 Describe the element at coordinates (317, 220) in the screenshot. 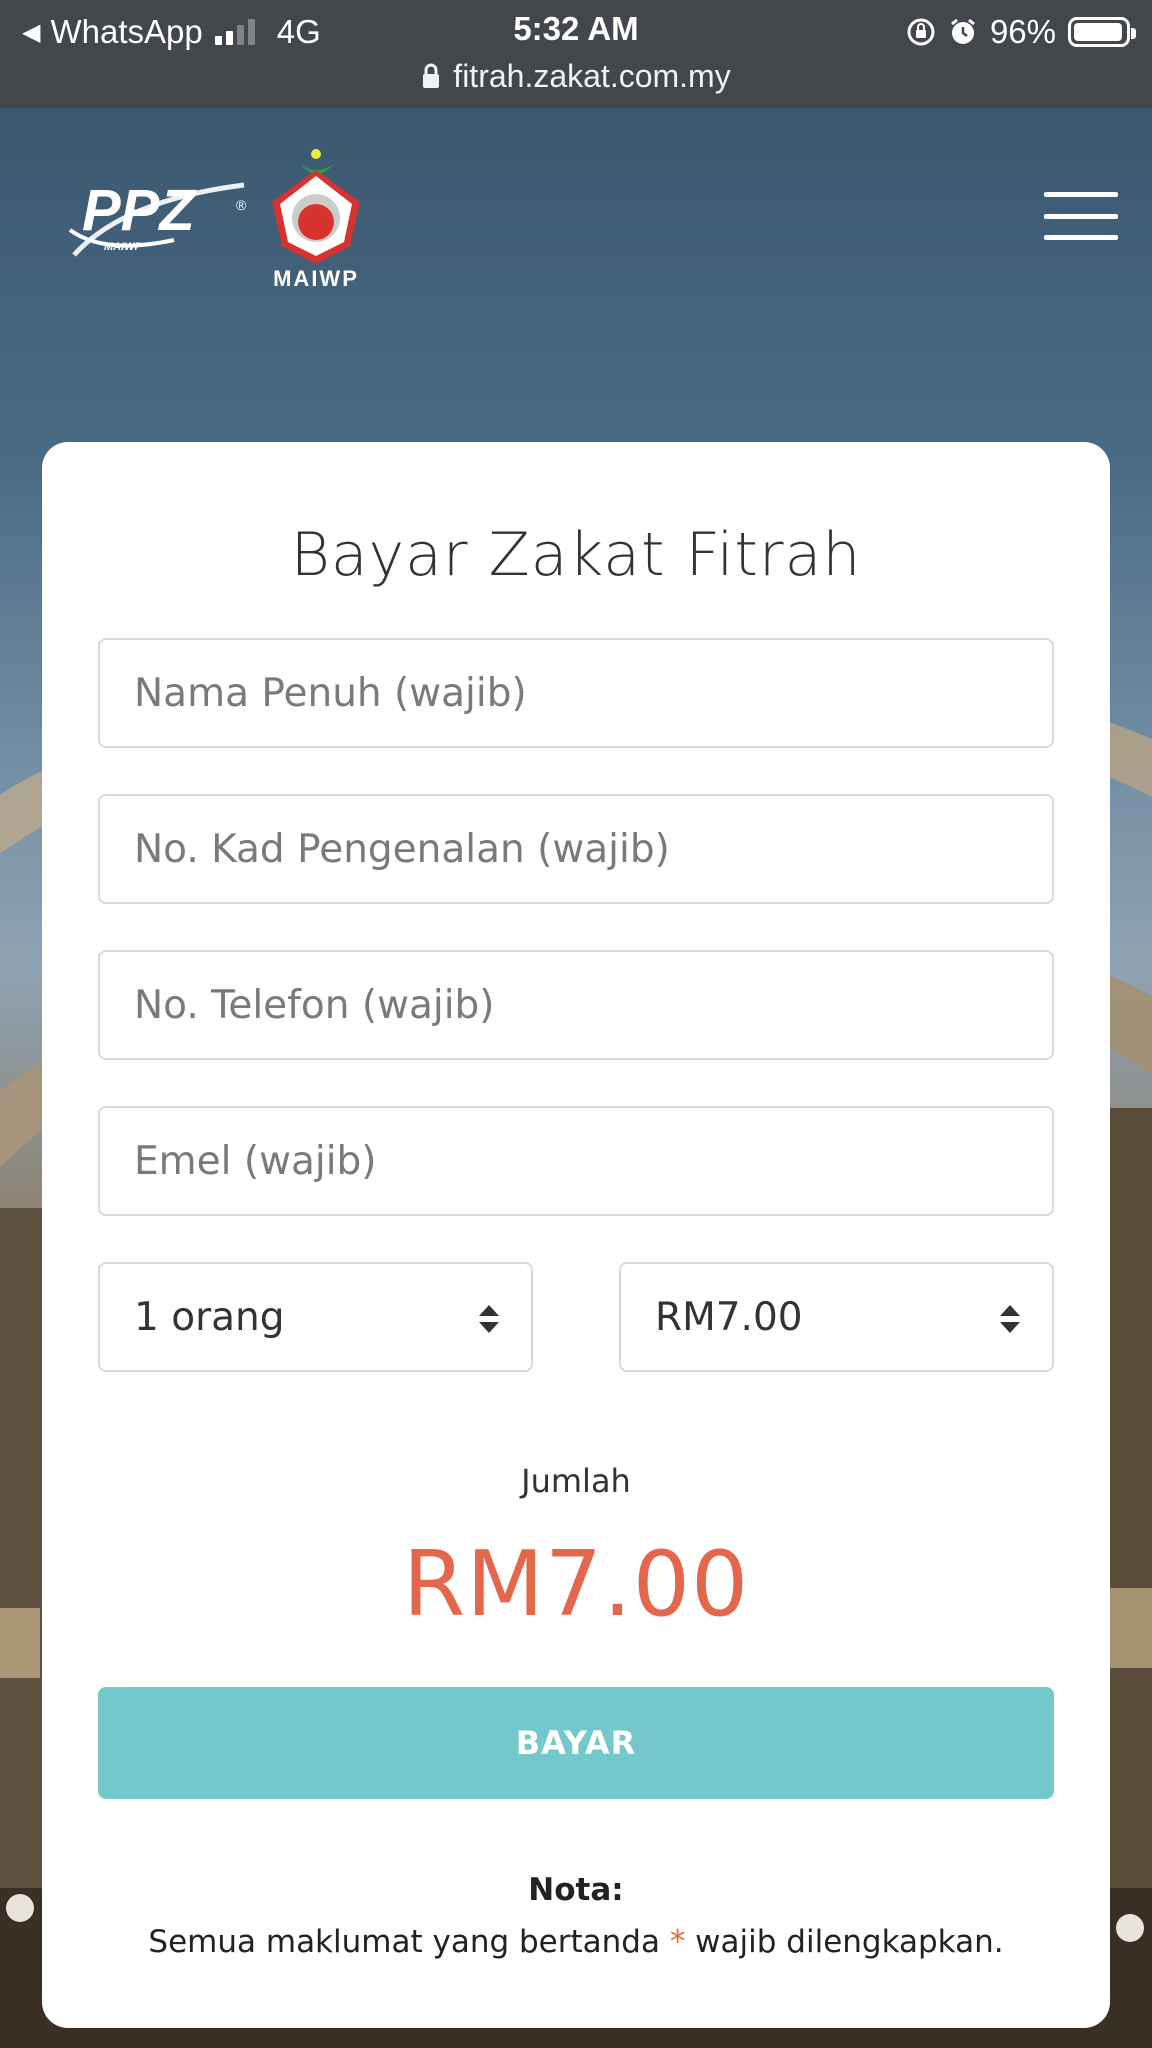

I see `maiwp-logo: MAIWP` at that location.